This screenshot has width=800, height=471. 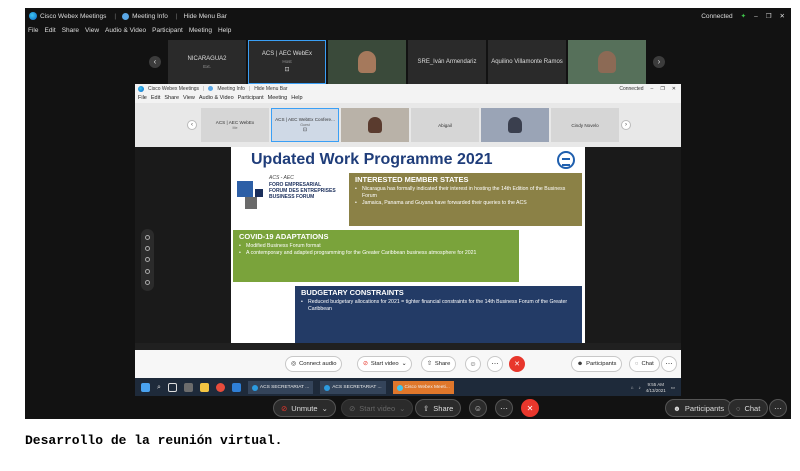 What do you see at coordinates (70, 30) in the screenshot?
I see `menu-share: Share` at bounding box center [70, 30].